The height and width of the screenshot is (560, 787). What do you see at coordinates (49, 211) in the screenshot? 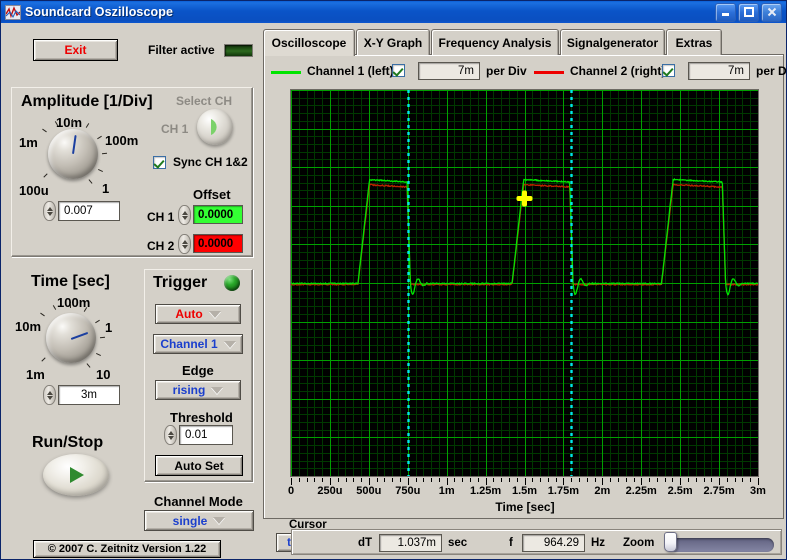
I see `amplitude-spinner` at bounding box center [49, 211].